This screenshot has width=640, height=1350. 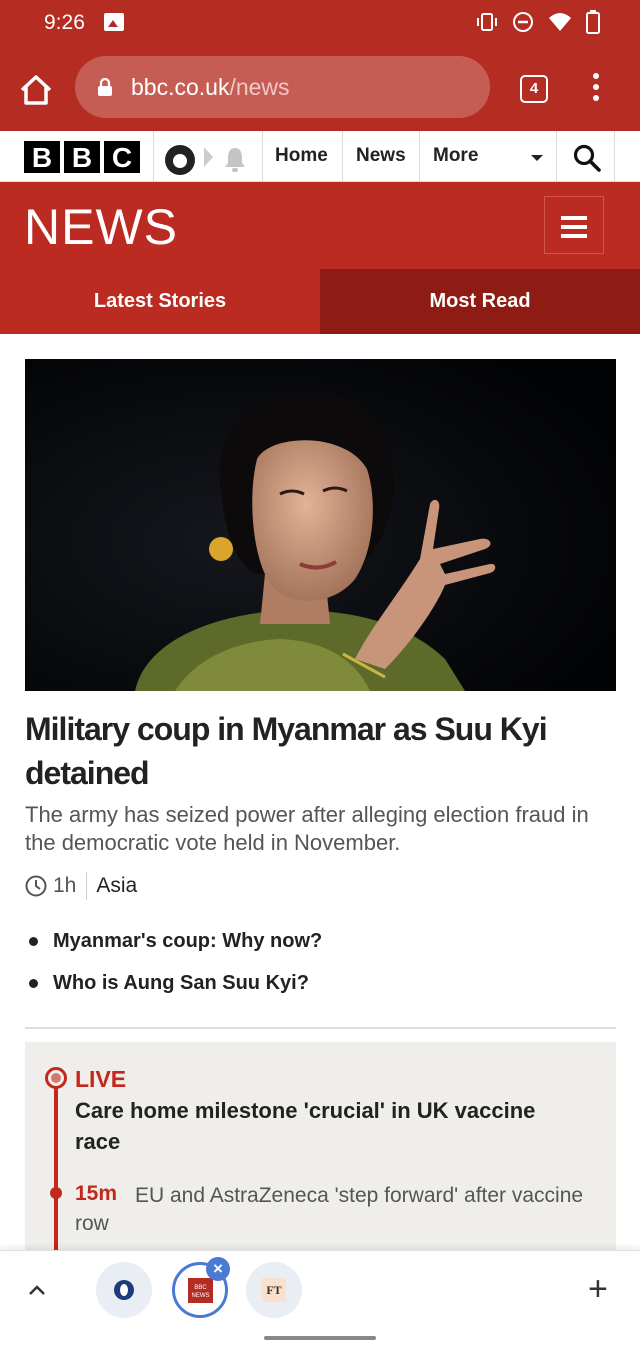 What do you see at coordinates (259, 87) in the screenshot?
I see `url-path: /news` at bounding box center [259, 87].